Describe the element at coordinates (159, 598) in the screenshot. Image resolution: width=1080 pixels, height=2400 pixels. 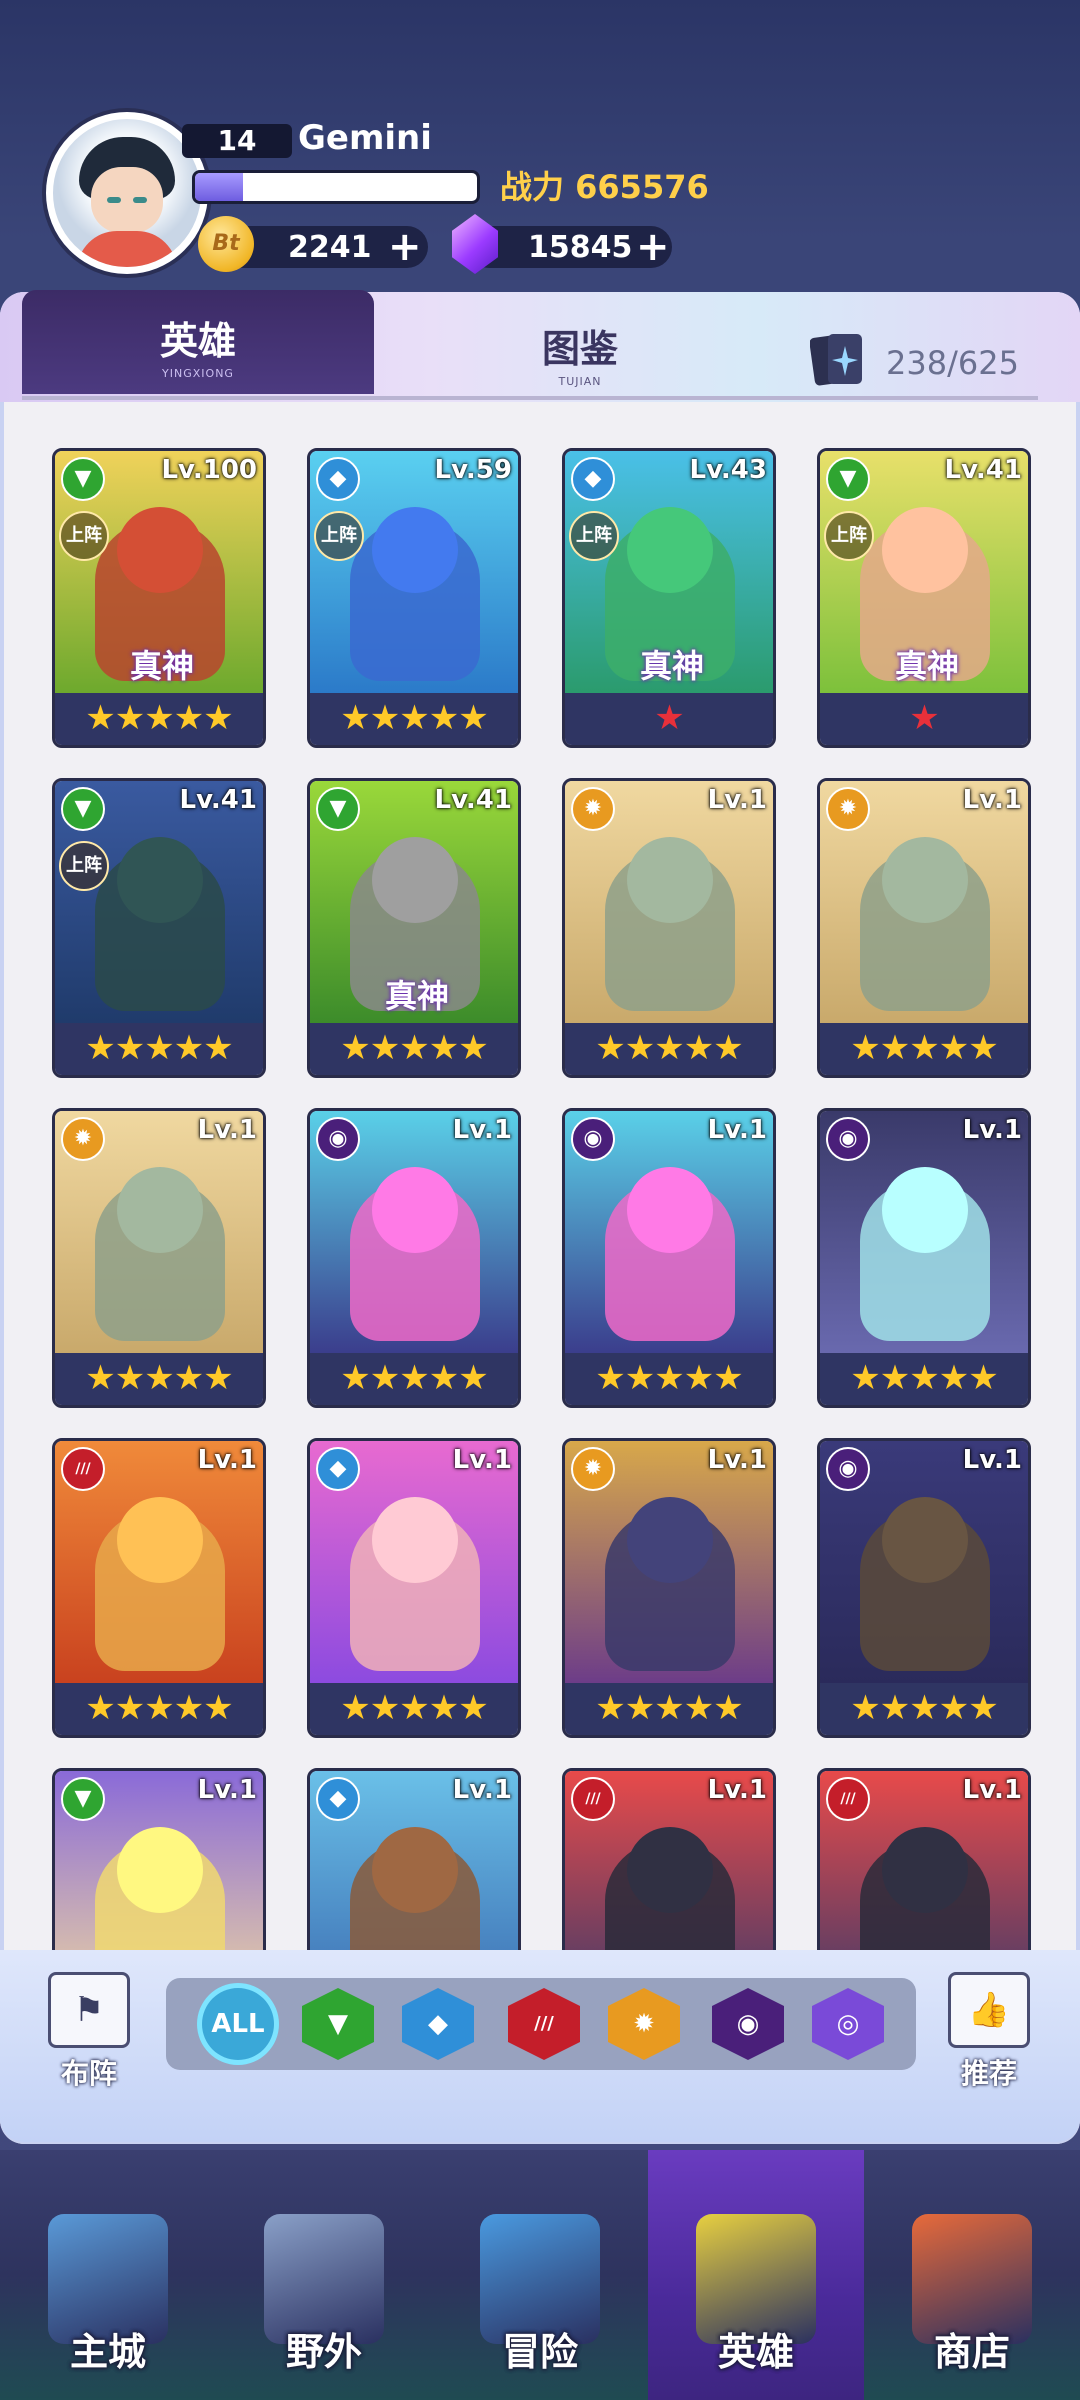
I see `hero-card: ▼ Lv.100 上阵 真神 ★★★★★` at that location.